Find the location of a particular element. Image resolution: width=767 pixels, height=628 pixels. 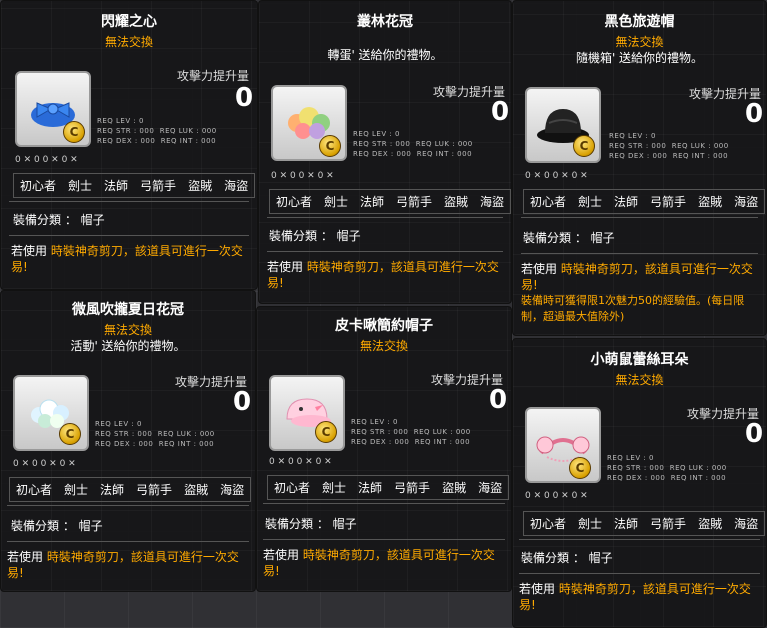

item-title: 皮卡啾簡約帽子 is located at coordinates (384, 326).